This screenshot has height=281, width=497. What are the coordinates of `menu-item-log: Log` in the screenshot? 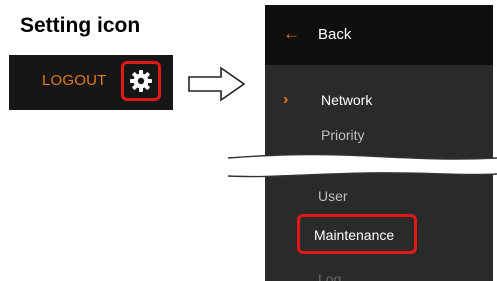 It's located at (329, 276).